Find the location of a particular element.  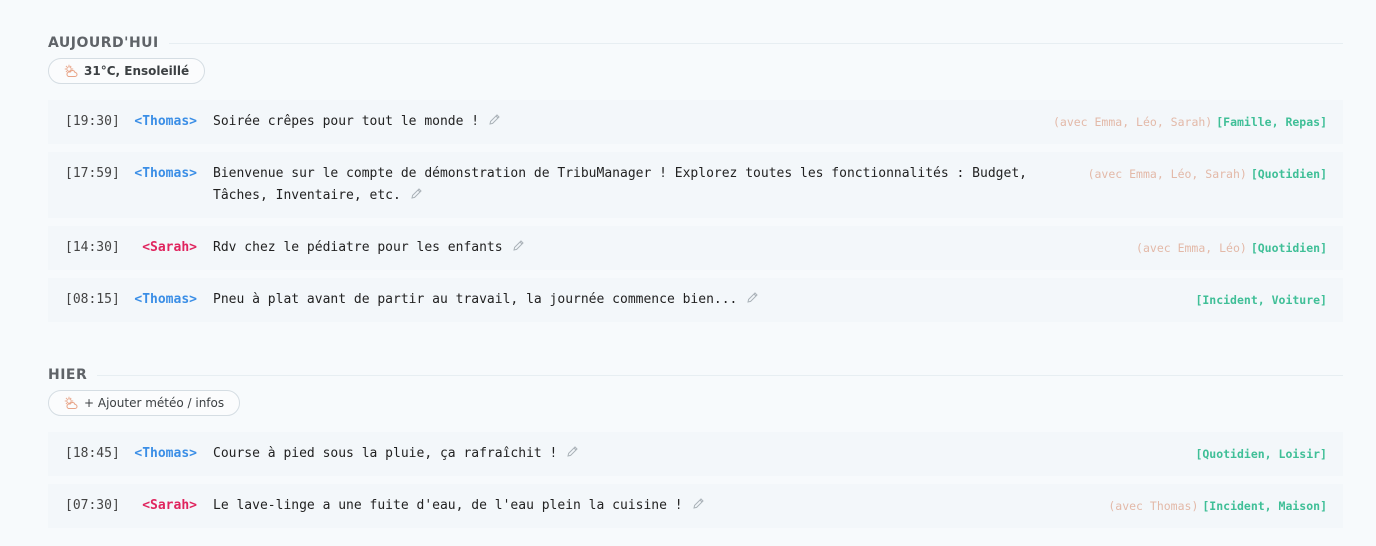

section-header: HIER is located at coordinates (695, 375).